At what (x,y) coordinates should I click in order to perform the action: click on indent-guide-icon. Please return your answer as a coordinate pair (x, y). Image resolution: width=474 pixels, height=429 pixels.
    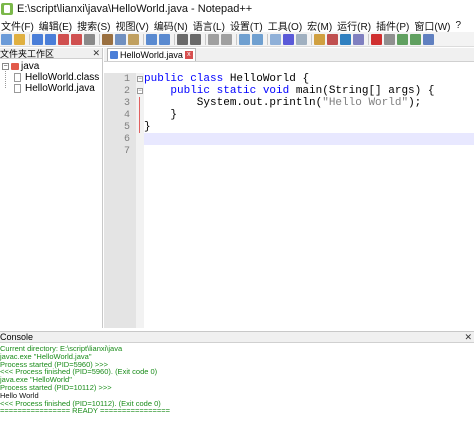
    Looking at the image, I should click on (301, 39).